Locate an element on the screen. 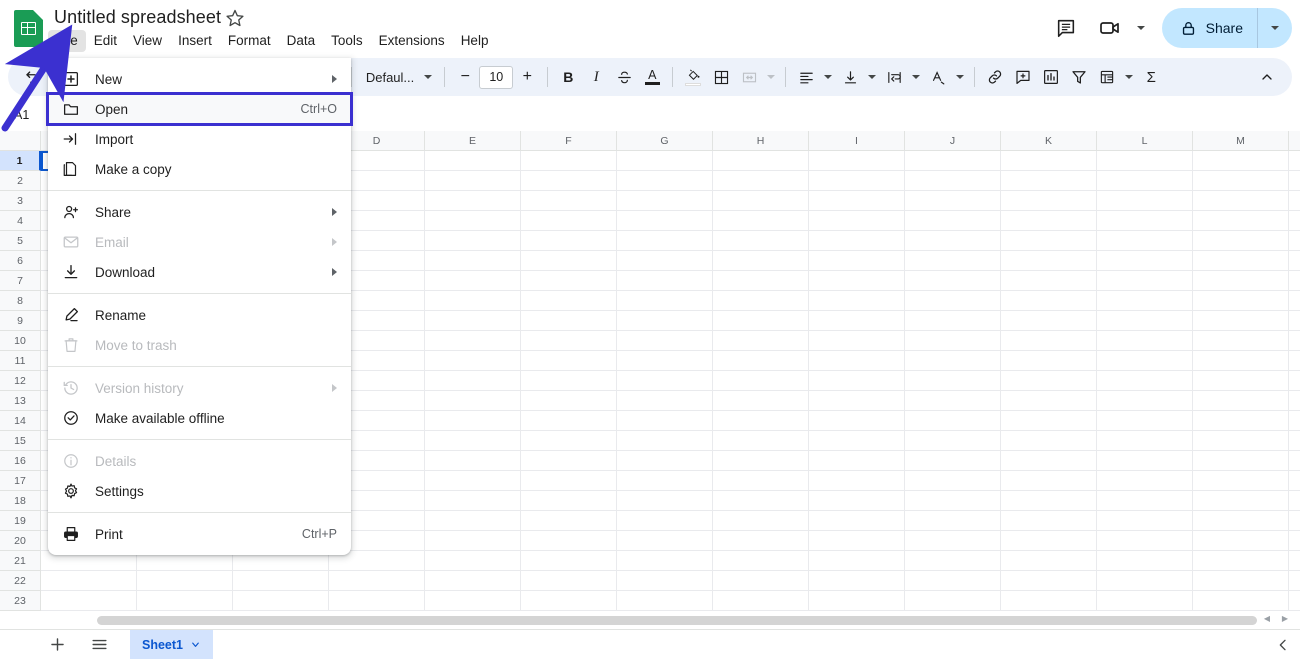  row-header-22: 22 is located at coordinates (20, 581).